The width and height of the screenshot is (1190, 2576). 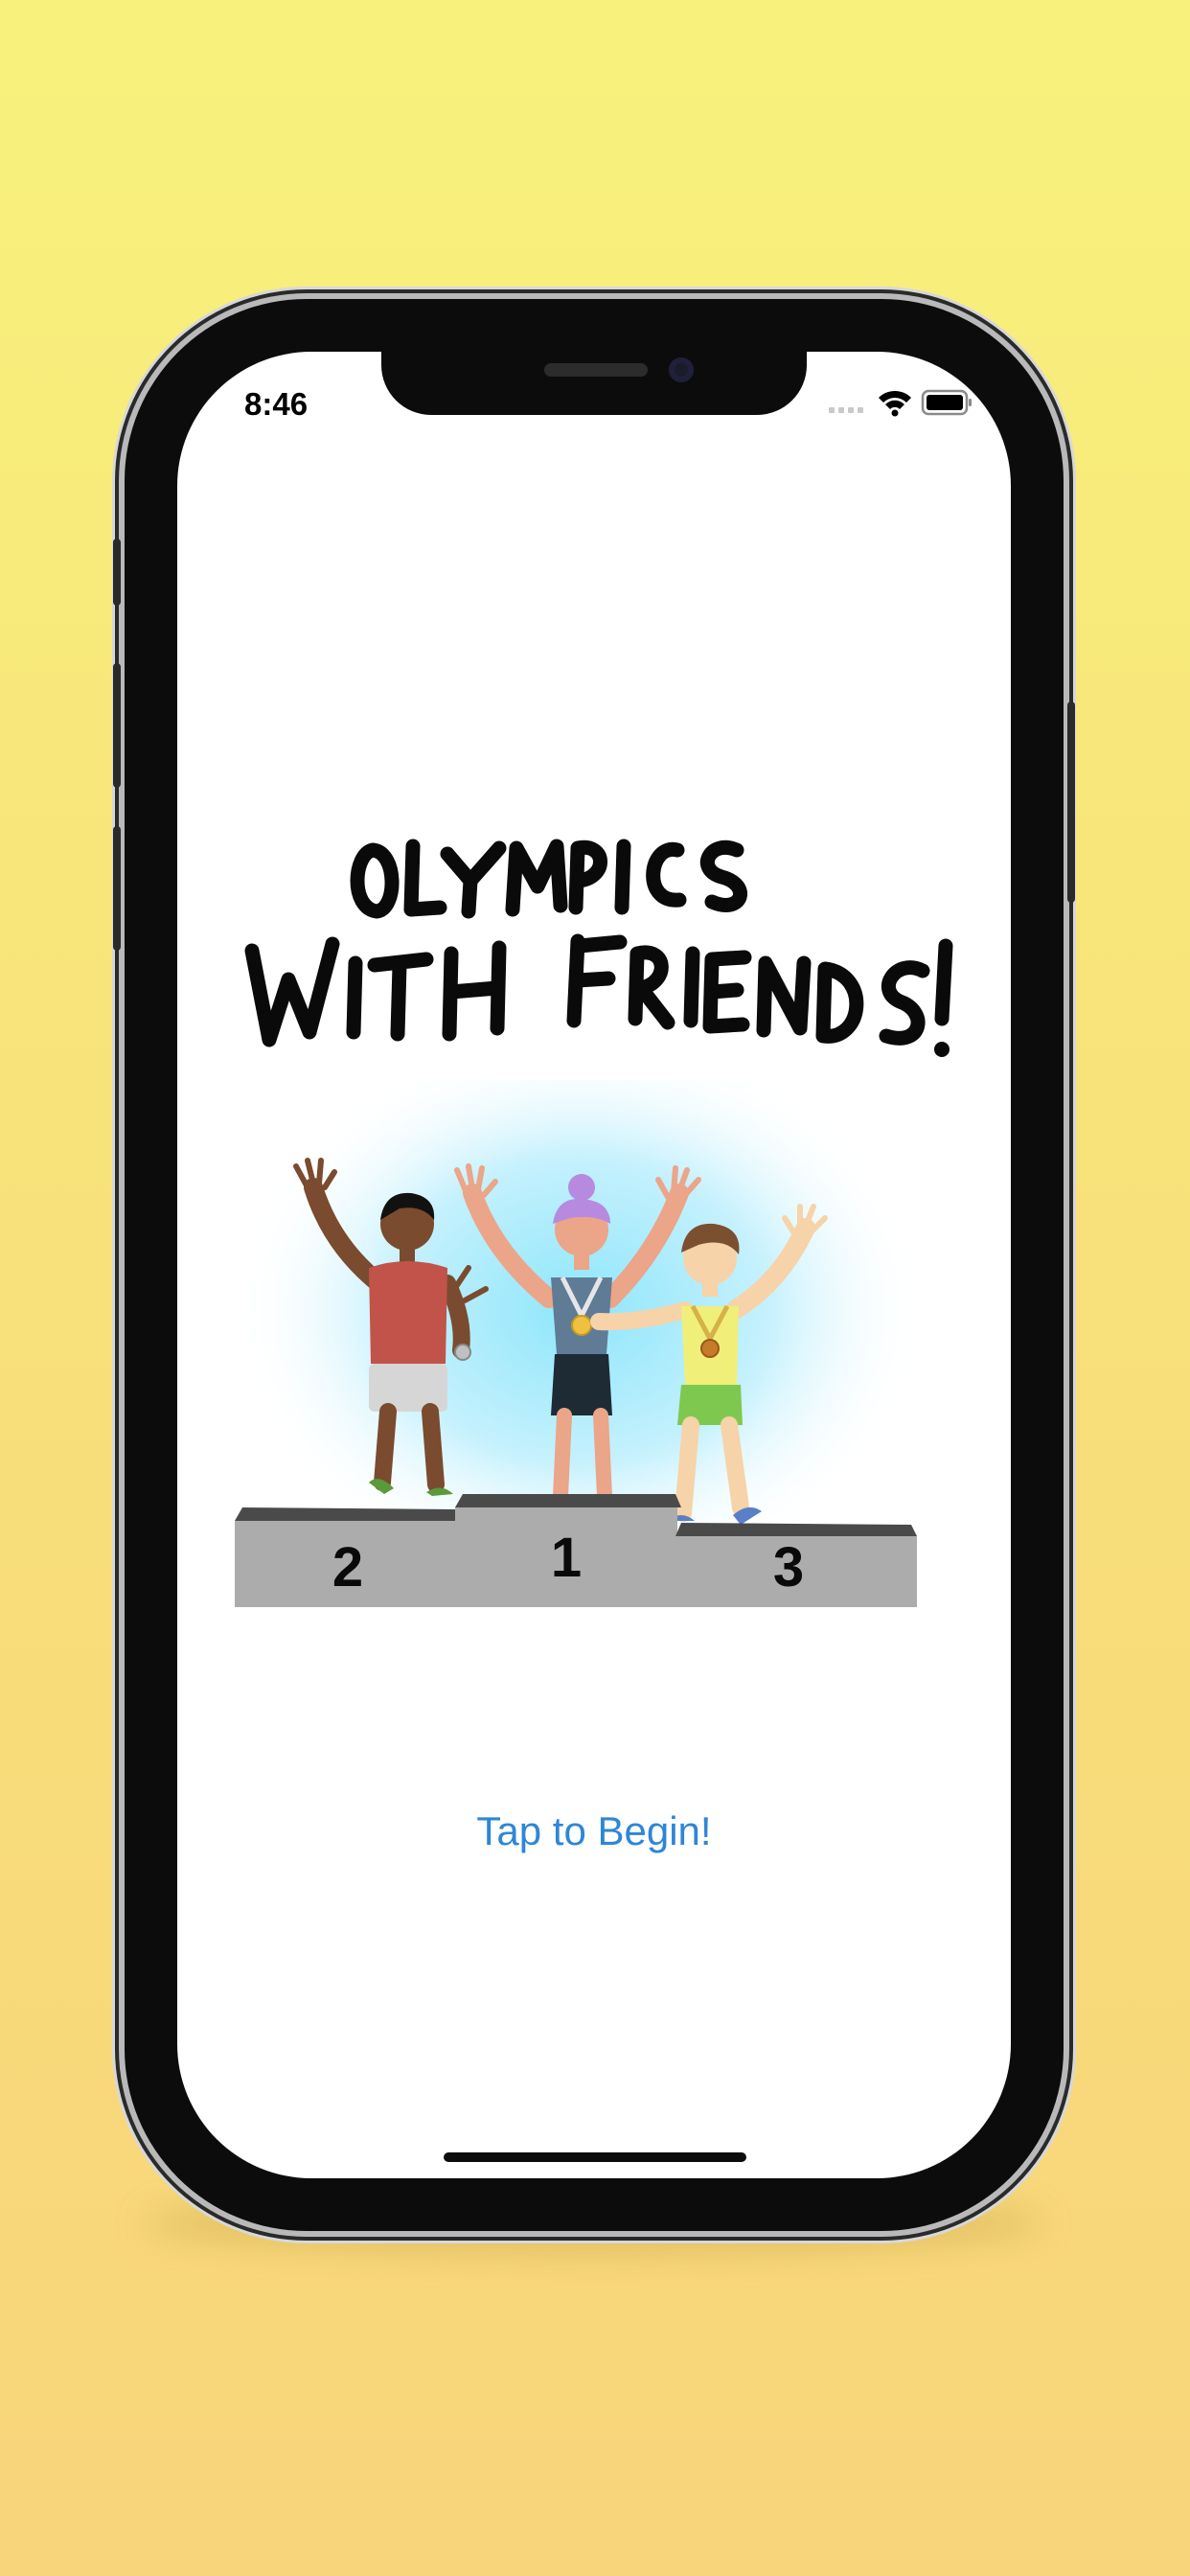 What do you see at coordinates (567, 1558) in the screenshot?
I see `podium-label-first: 1` at bounding box center [567, 1558].